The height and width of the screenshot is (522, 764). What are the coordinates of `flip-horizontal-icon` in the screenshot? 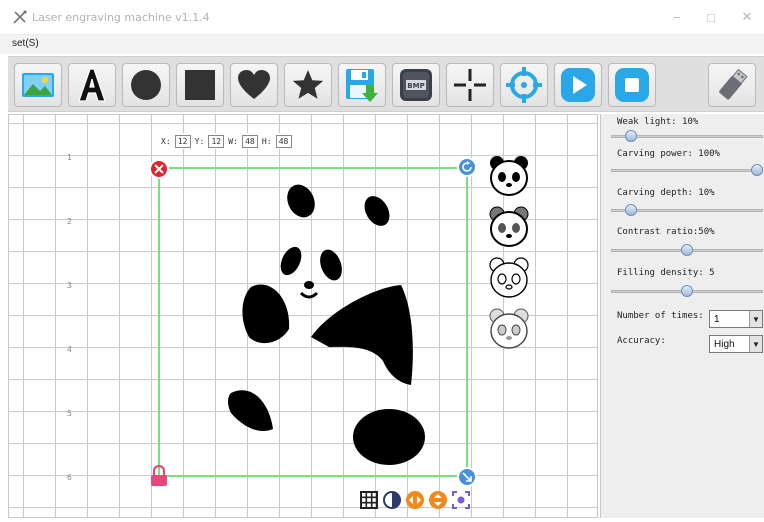 It's located at (415, 500).